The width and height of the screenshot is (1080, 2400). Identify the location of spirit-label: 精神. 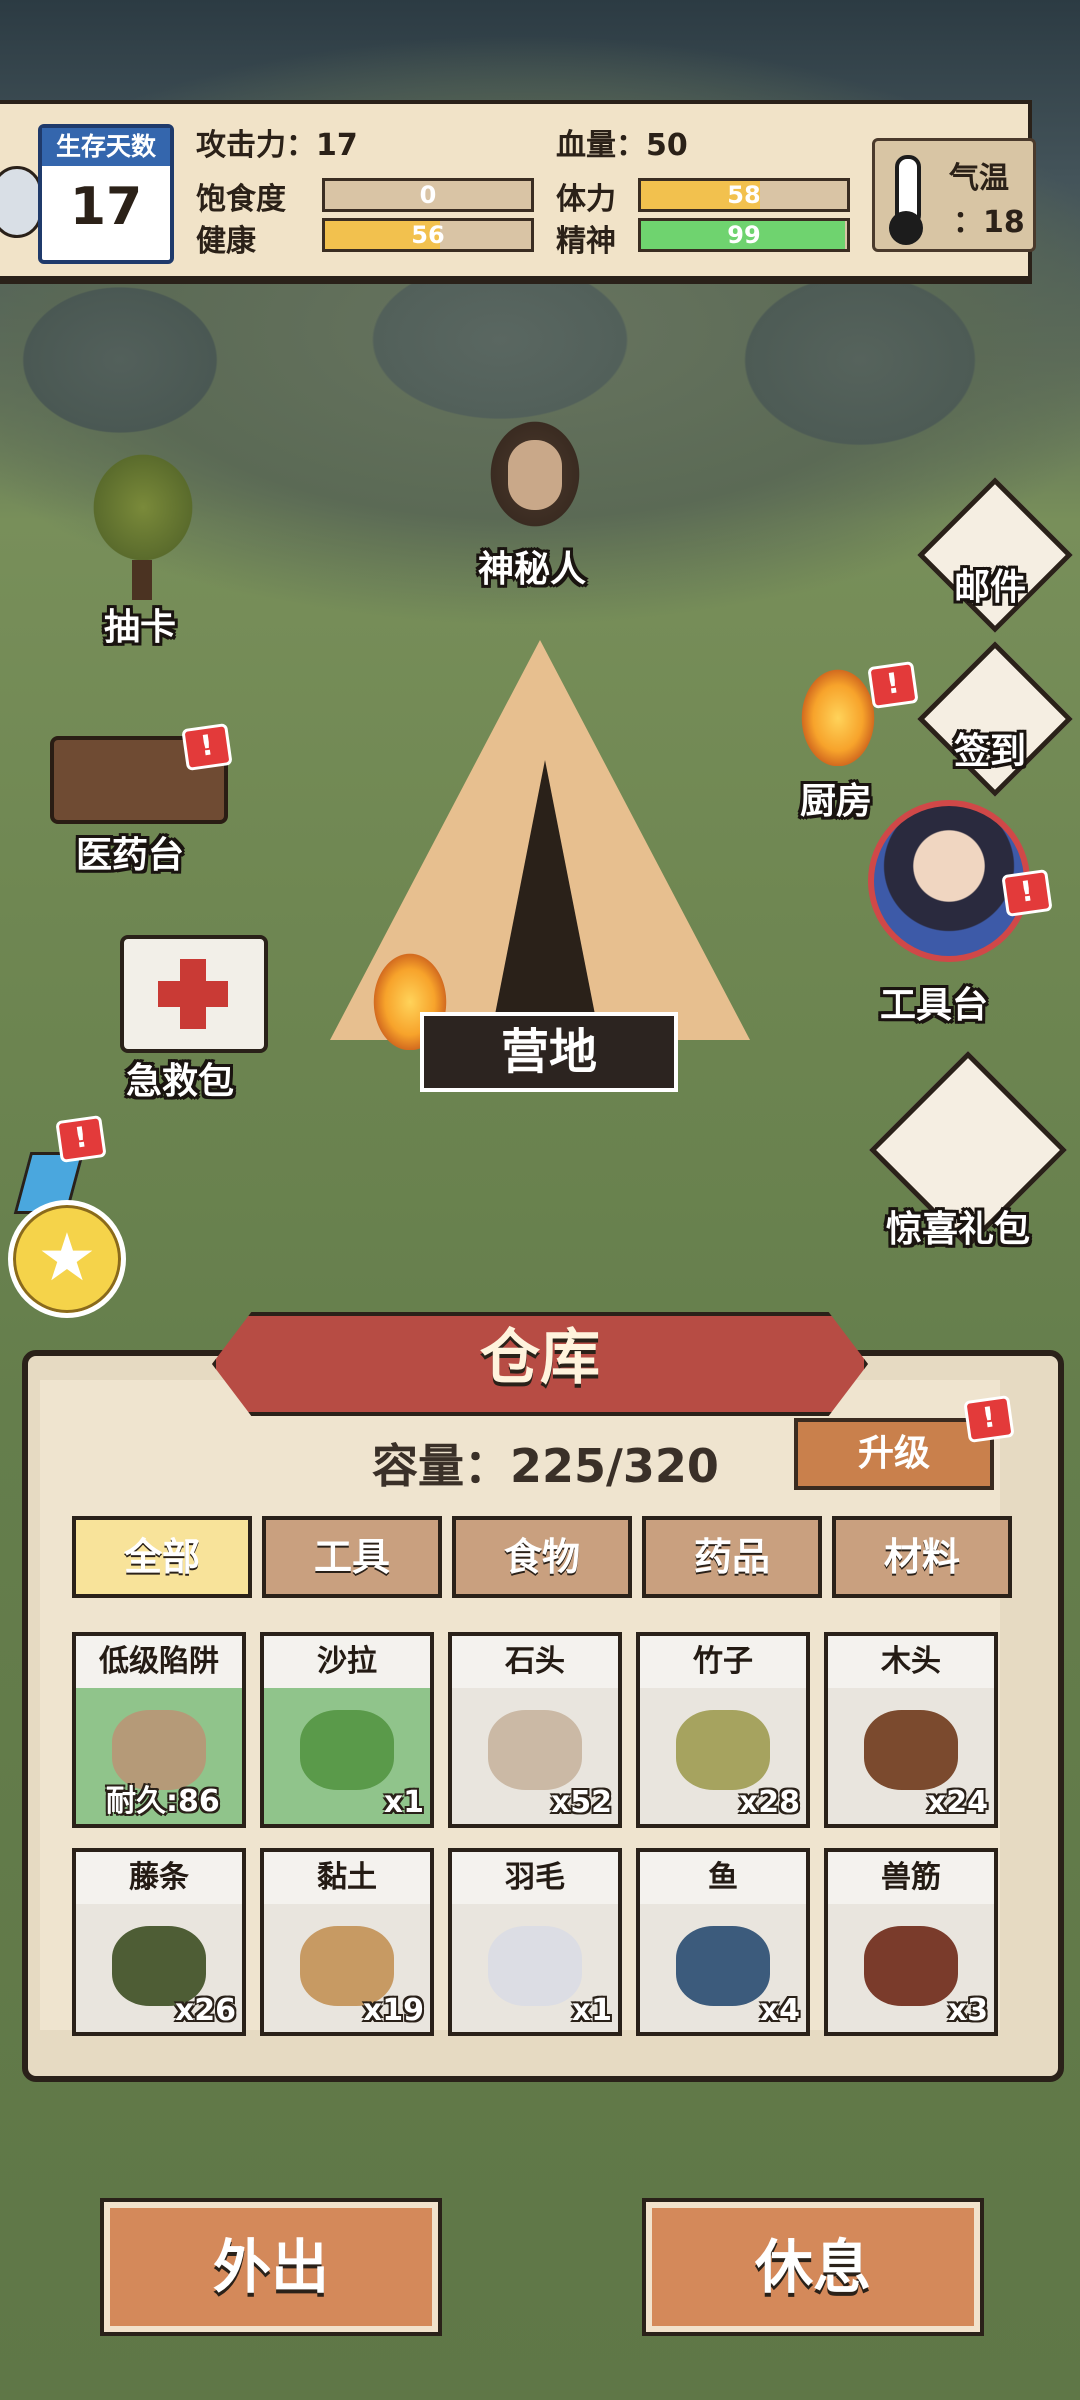
(586, 241).